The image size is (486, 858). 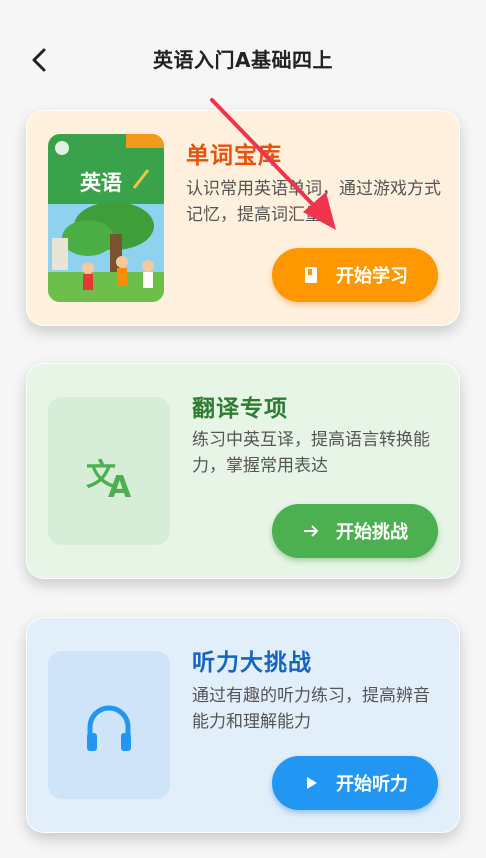 I want to click on translation-icon-box: 文 A, so click(x=109, y=471).